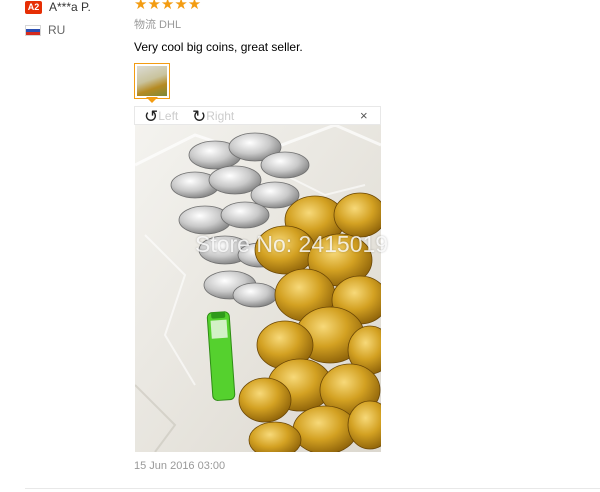  I want to click on image-viewer-toolbar: ↺Left ↻Right, so click(257, 115).